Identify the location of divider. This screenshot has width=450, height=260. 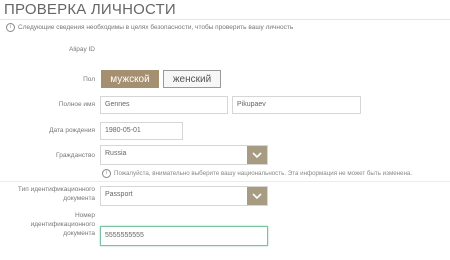
(225, 181).